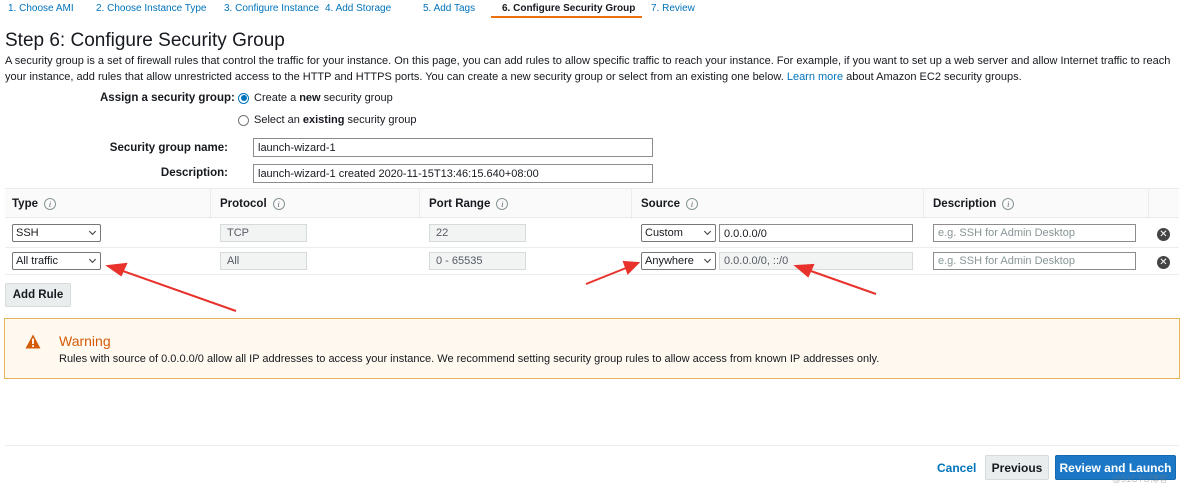 The height and width of the screenshot is (489, 1184). What do you see at coordinates (168, 148) in the screenshot?
I see `group-name-label: Security group name:` at bounding box center [168, 148].